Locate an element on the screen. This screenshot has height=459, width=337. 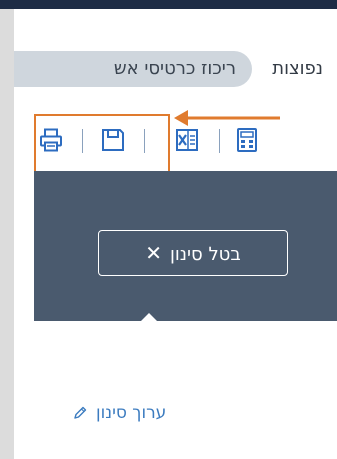
edit-filter-label: ערוך סינון is located at coordinates (131, 413).